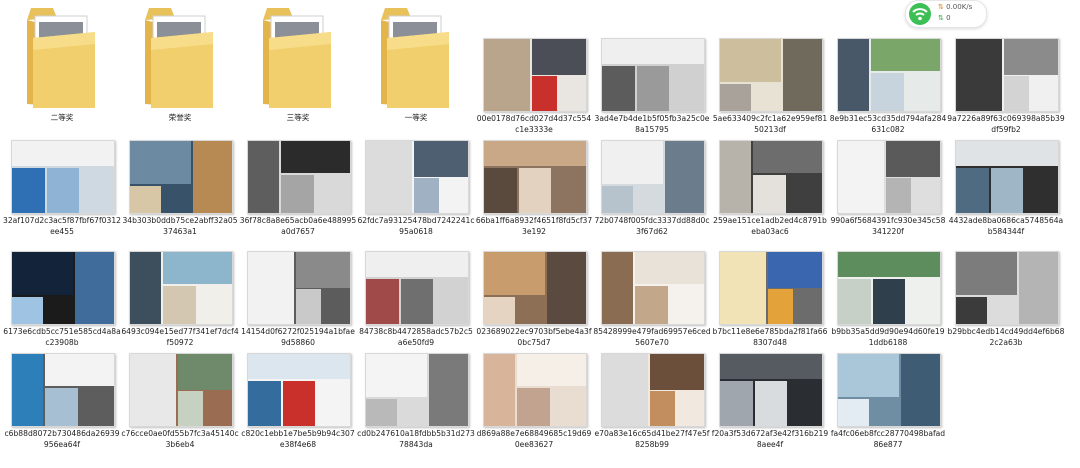  What do you see at coordinates (180, 117) in the screenshot?
I see `folder-label: 荣誉奖` at bounding box center [180, 117].